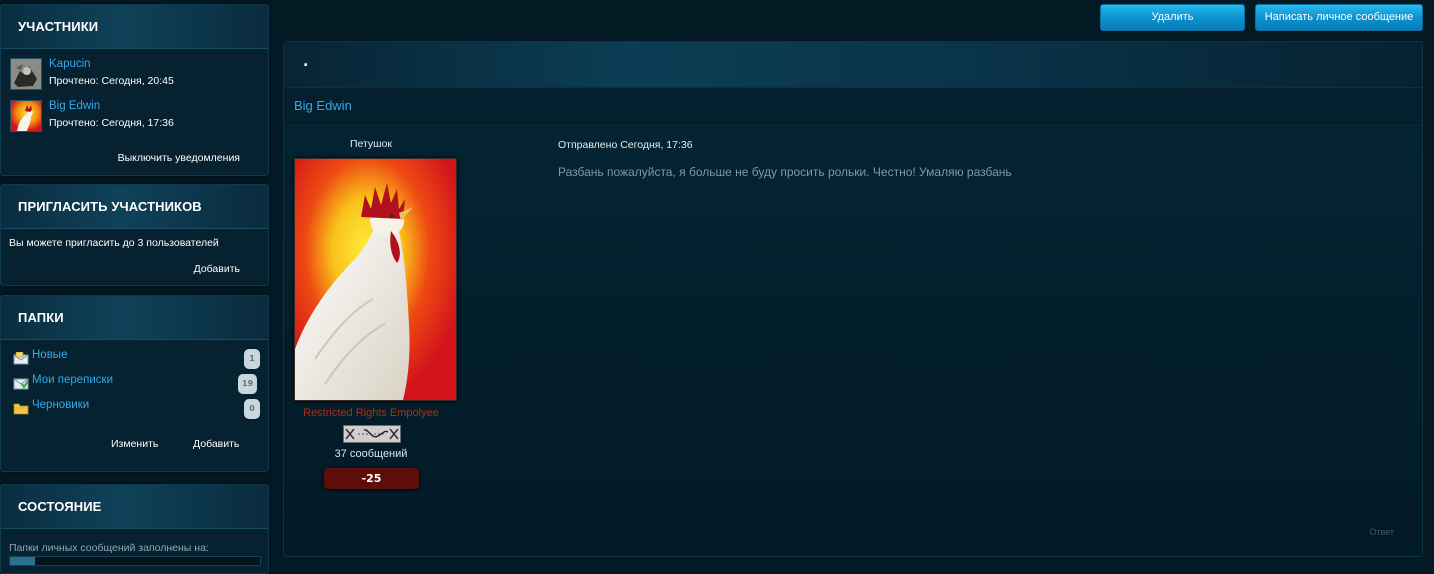 The height and width of the screenshot is (574, 1434). Describe the element at coordinates (21, 407) in the screenshot. I see `drafts-folder-icon` at that location.